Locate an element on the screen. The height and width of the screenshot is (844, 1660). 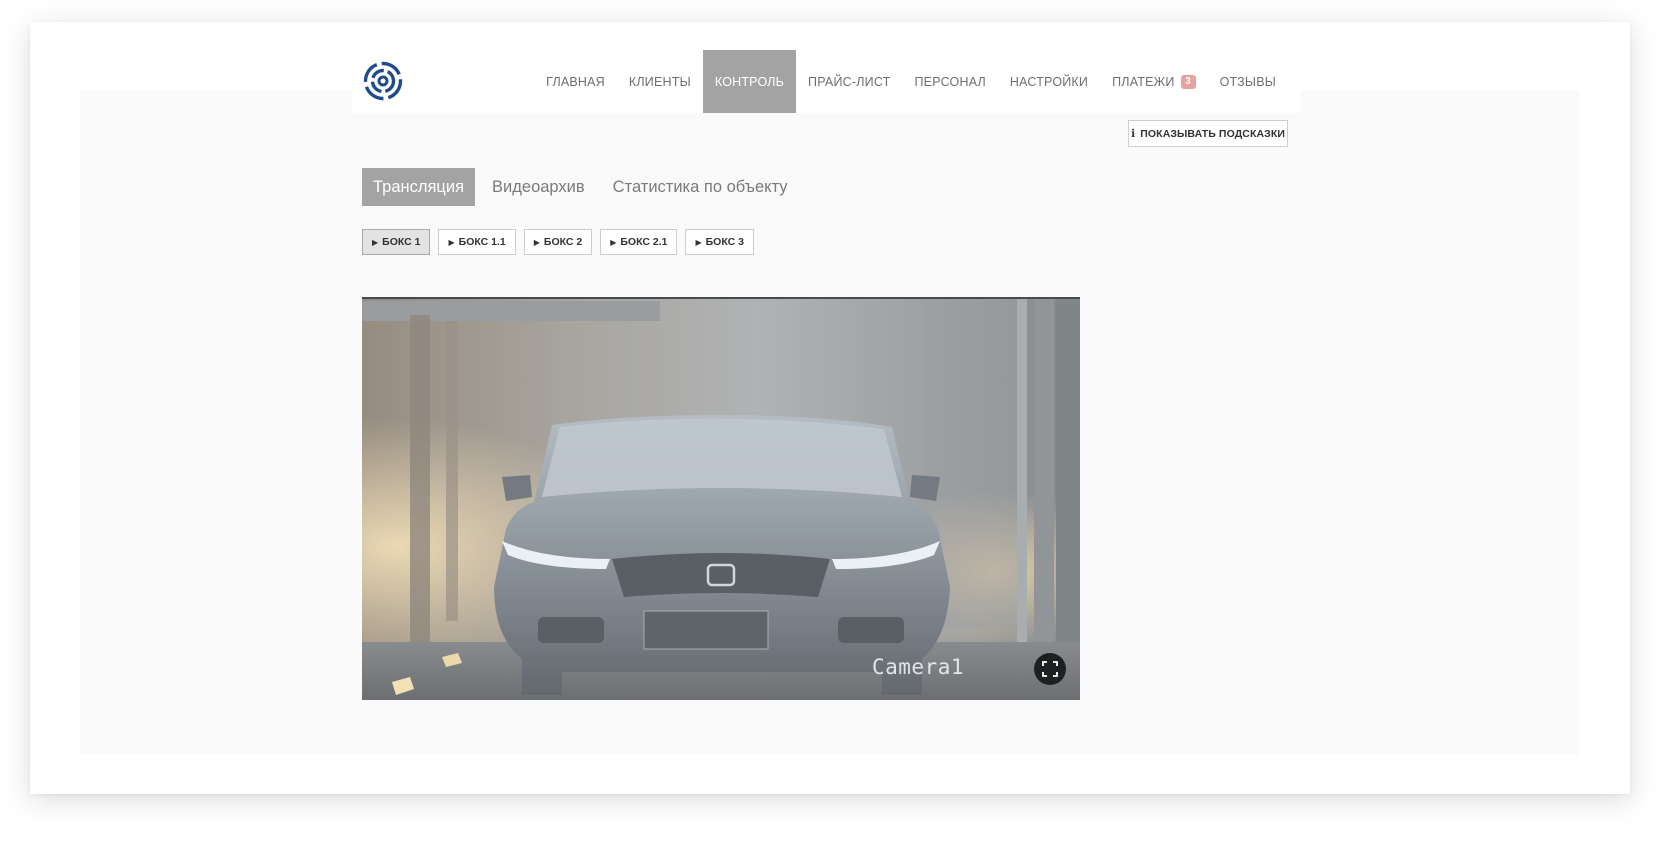
nav-item-clients: КЛИЕНТЫ is located at coordinates (660, 81).